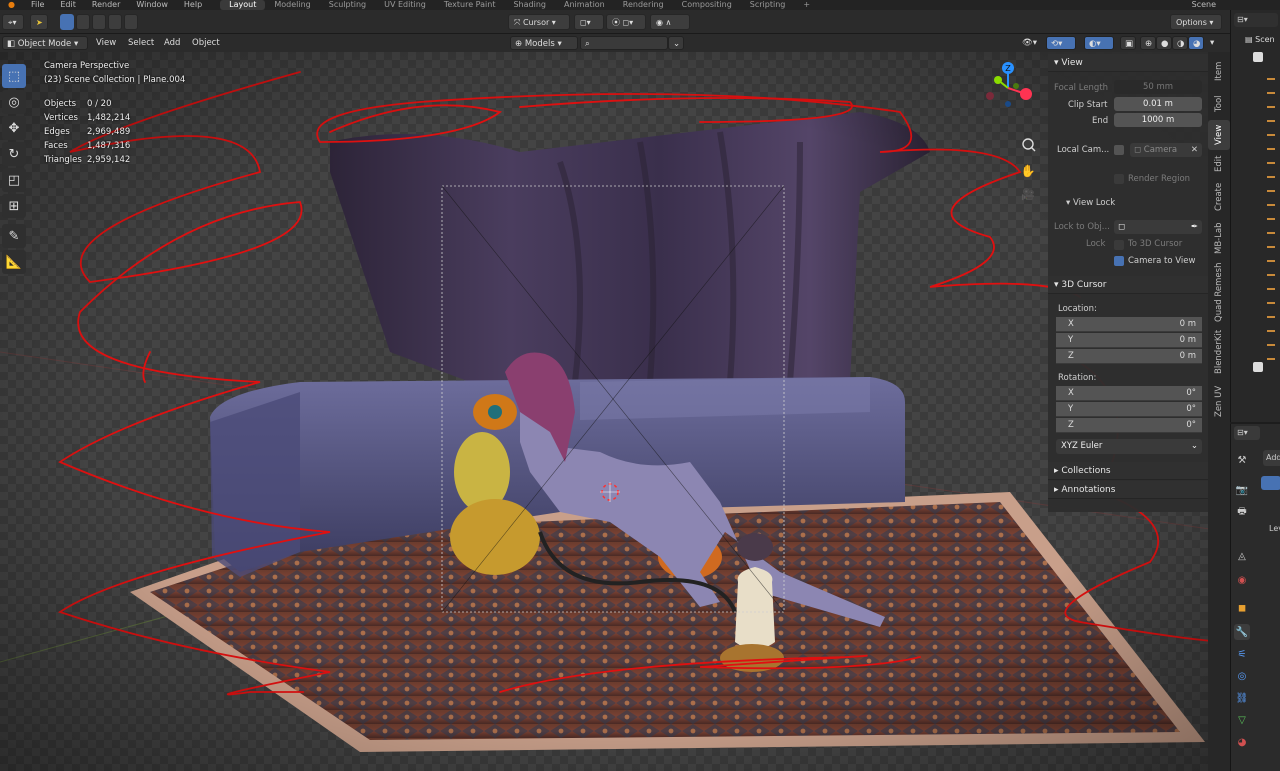 Image resolution: width=1280 pixels, height=771 pixels. What do you see at coordinates (1219, 104) in the screenshot?
I see `tab-tool: Tool` at bounding box center [1219, 104].